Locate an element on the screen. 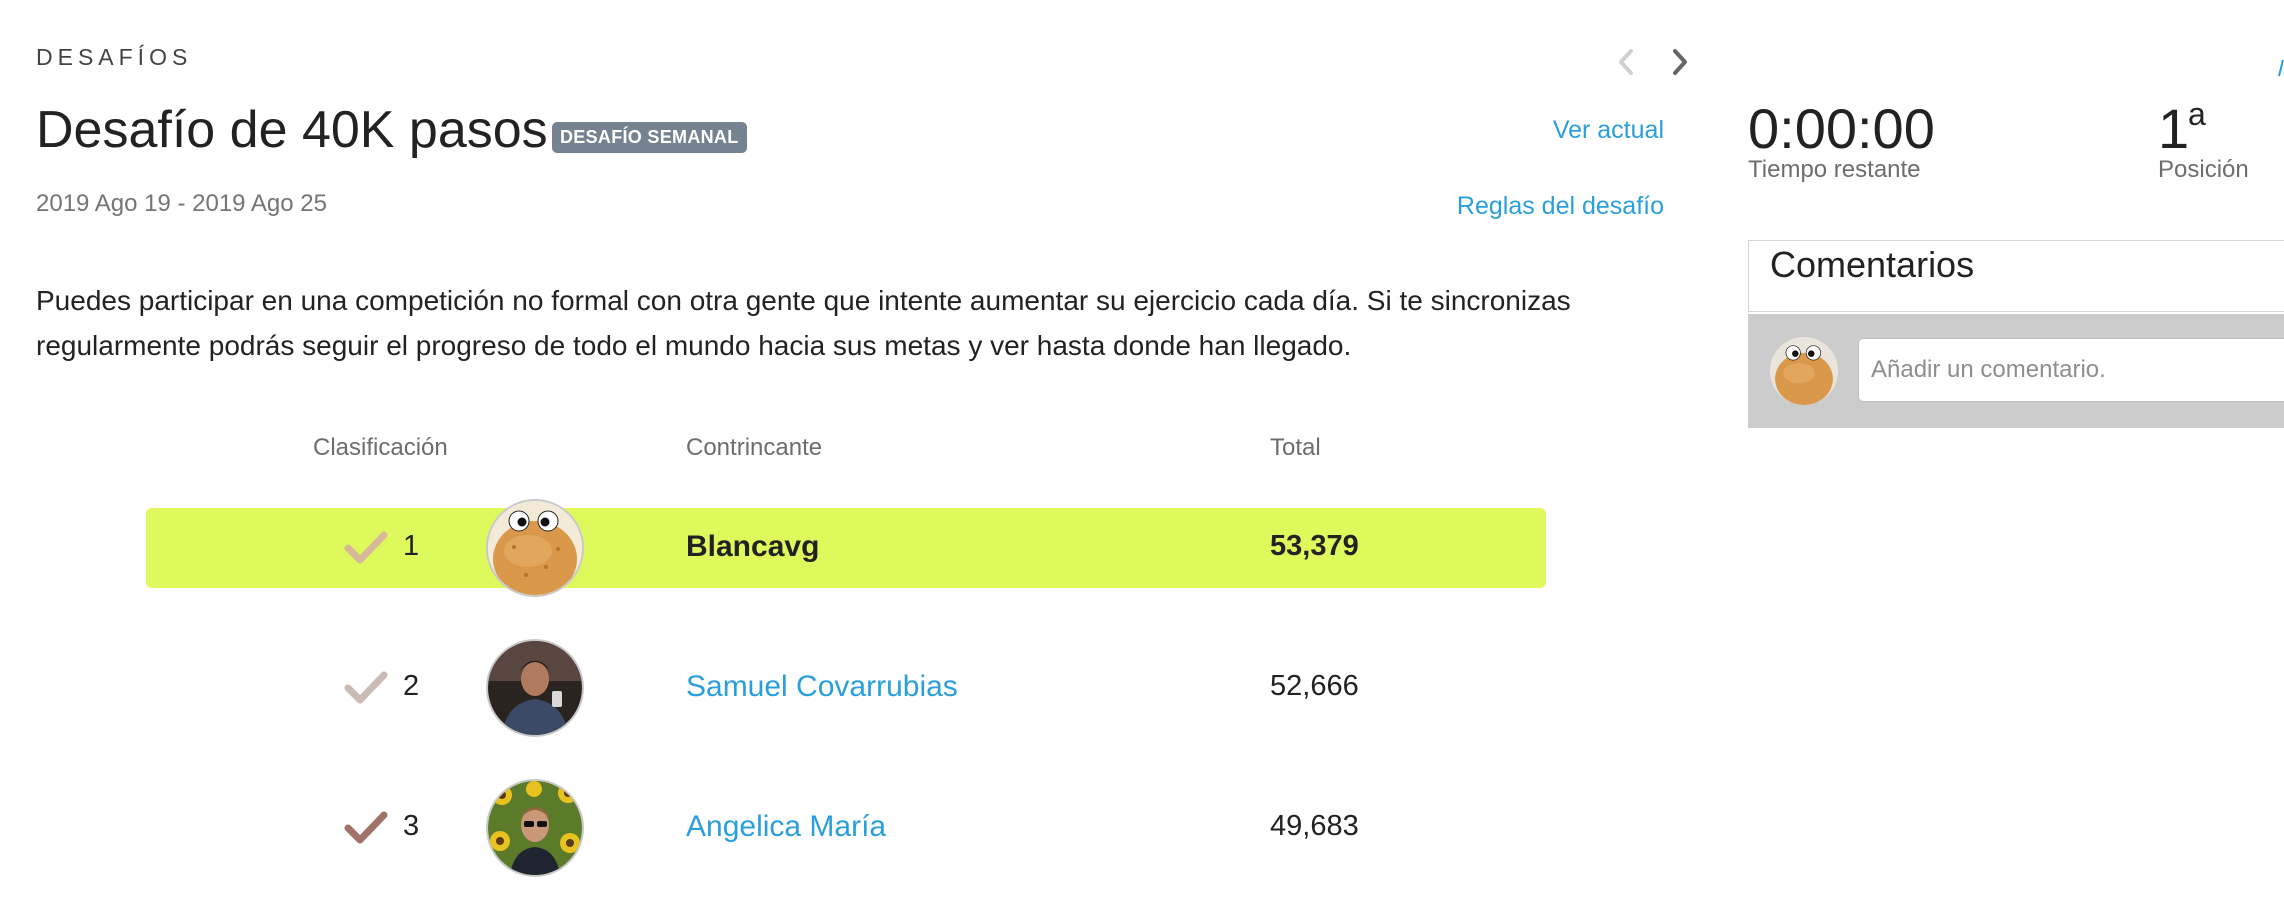  man-photo-avatar is located at coordinates (535, 688).